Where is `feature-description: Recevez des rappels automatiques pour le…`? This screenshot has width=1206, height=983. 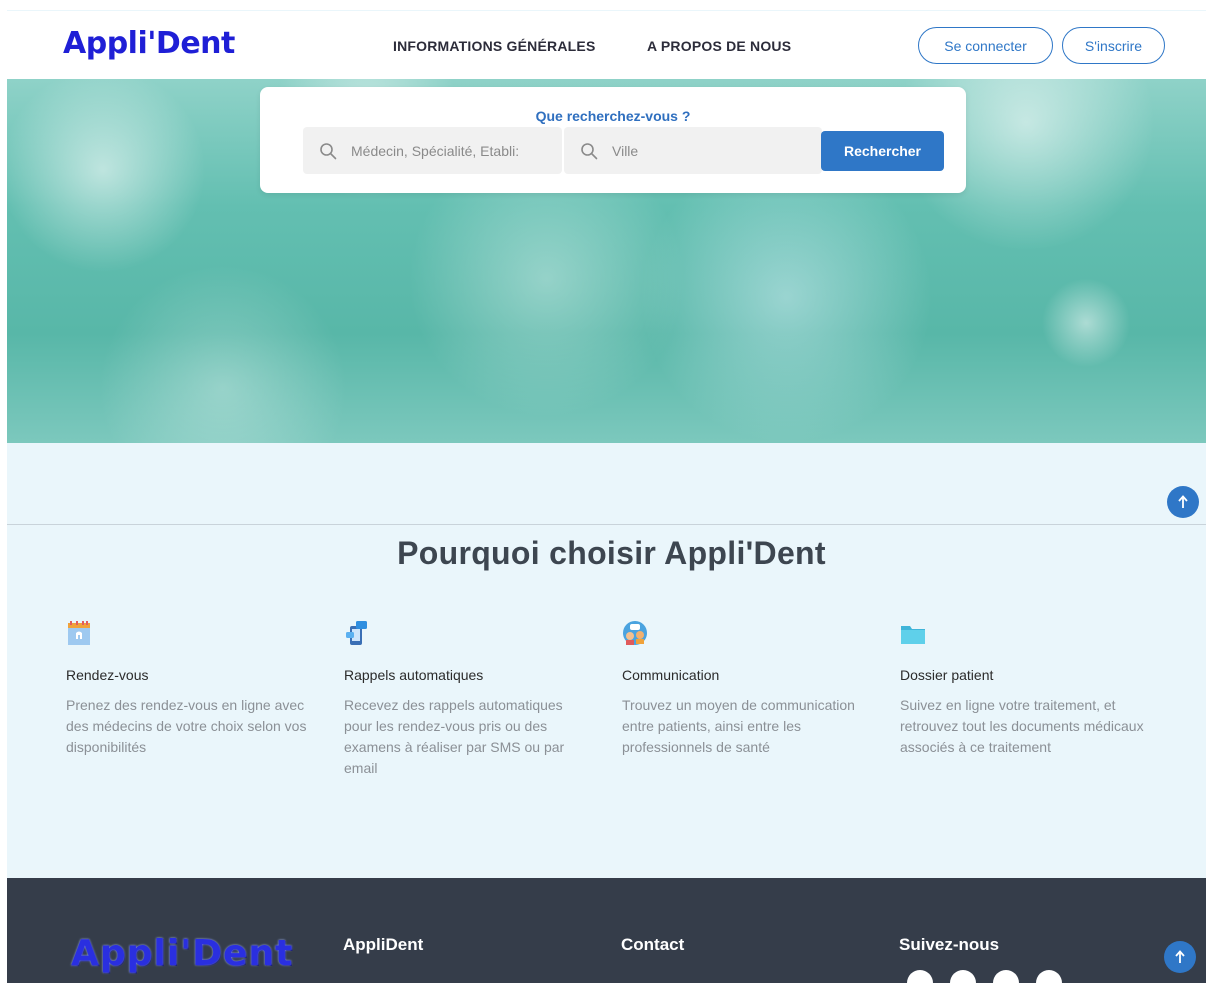 feature-description: Recevez des rappels automatiques pour le… is located at coordinates (454, 736).